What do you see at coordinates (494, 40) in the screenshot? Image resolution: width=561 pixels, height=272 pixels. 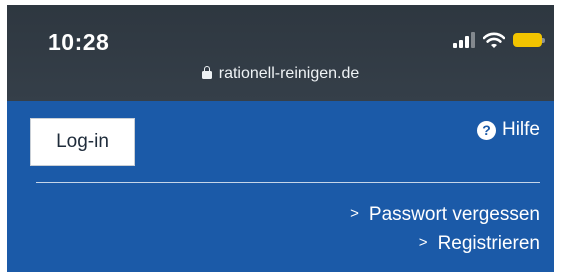 I see `wifi-icon` at bounding box center [494, 40].